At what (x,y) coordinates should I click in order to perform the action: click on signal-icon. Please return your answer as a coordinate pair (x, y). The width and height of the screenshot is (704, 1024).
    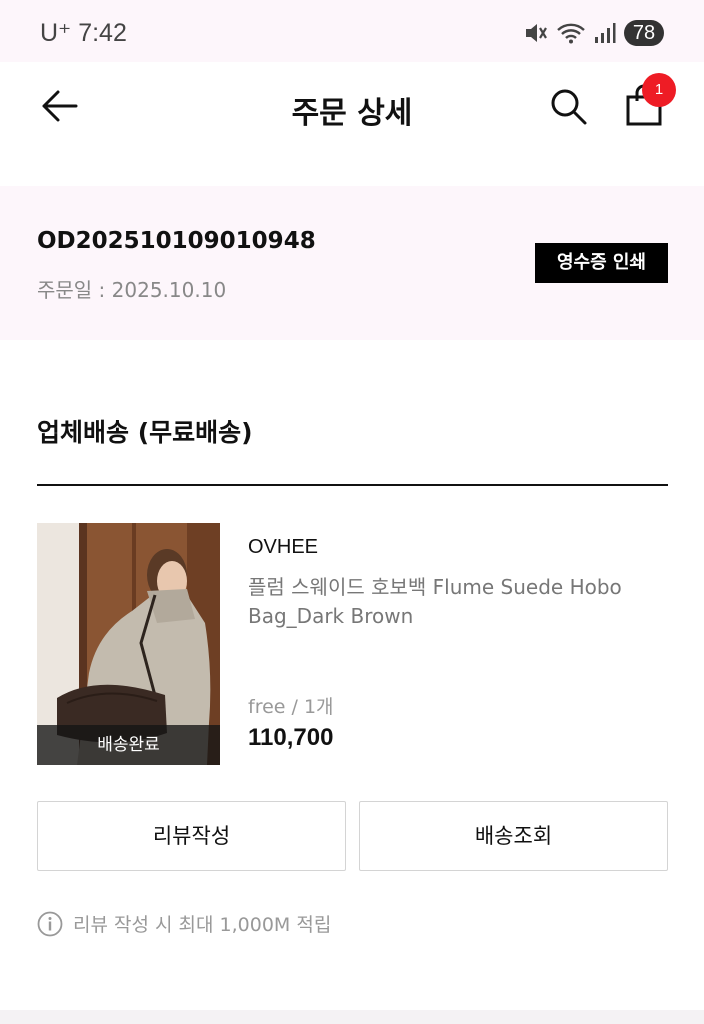
    Looking at the image, I should click on (605, 33).